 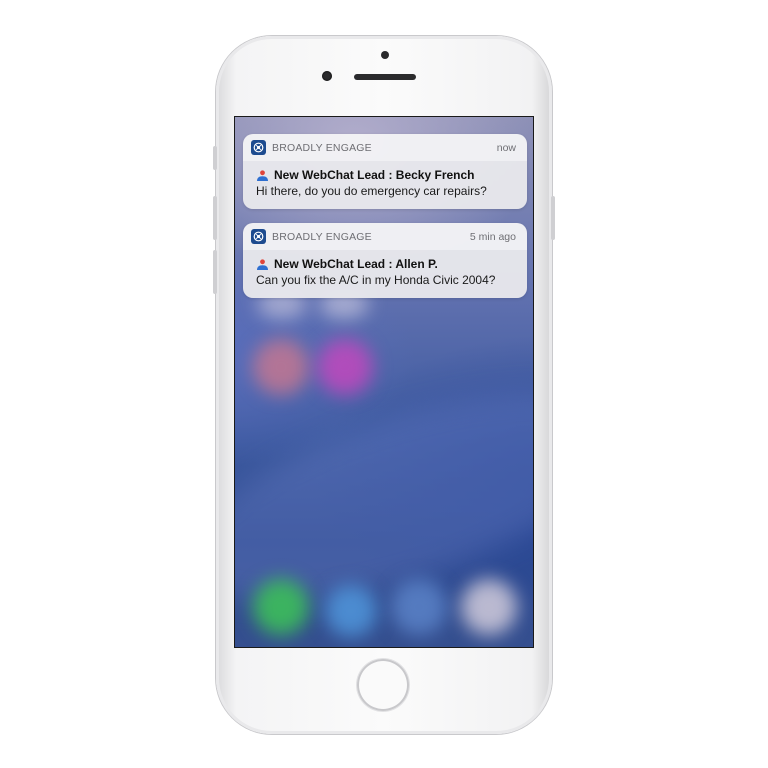 What do you see at coordinates (506, 147) in the screenshot?
I see `notification-time: now` at bounding box center [506, 147].